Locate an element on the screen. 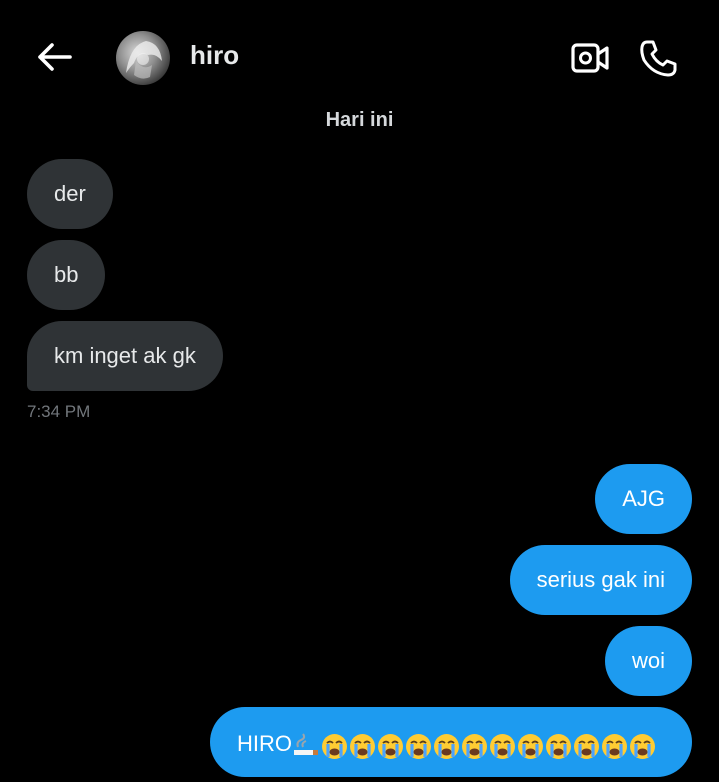 This screenshot has height=782, width=719. outgoing-message: woi is located at coordinates (648, 661).